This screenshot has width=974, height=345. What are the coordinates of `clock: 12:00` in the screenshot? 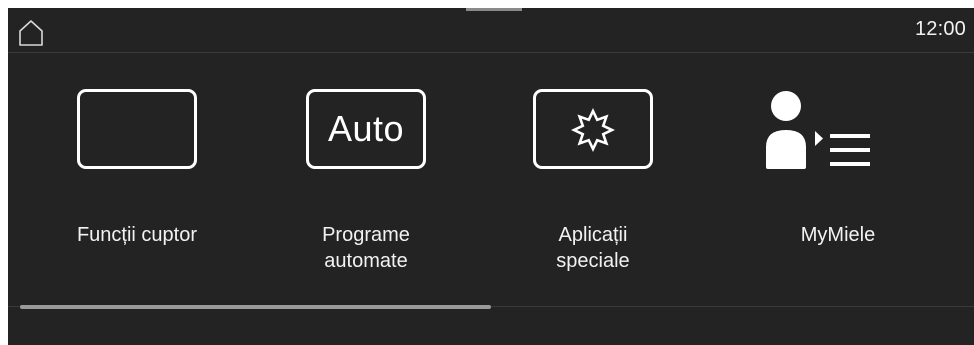 It's located at (940, 29).